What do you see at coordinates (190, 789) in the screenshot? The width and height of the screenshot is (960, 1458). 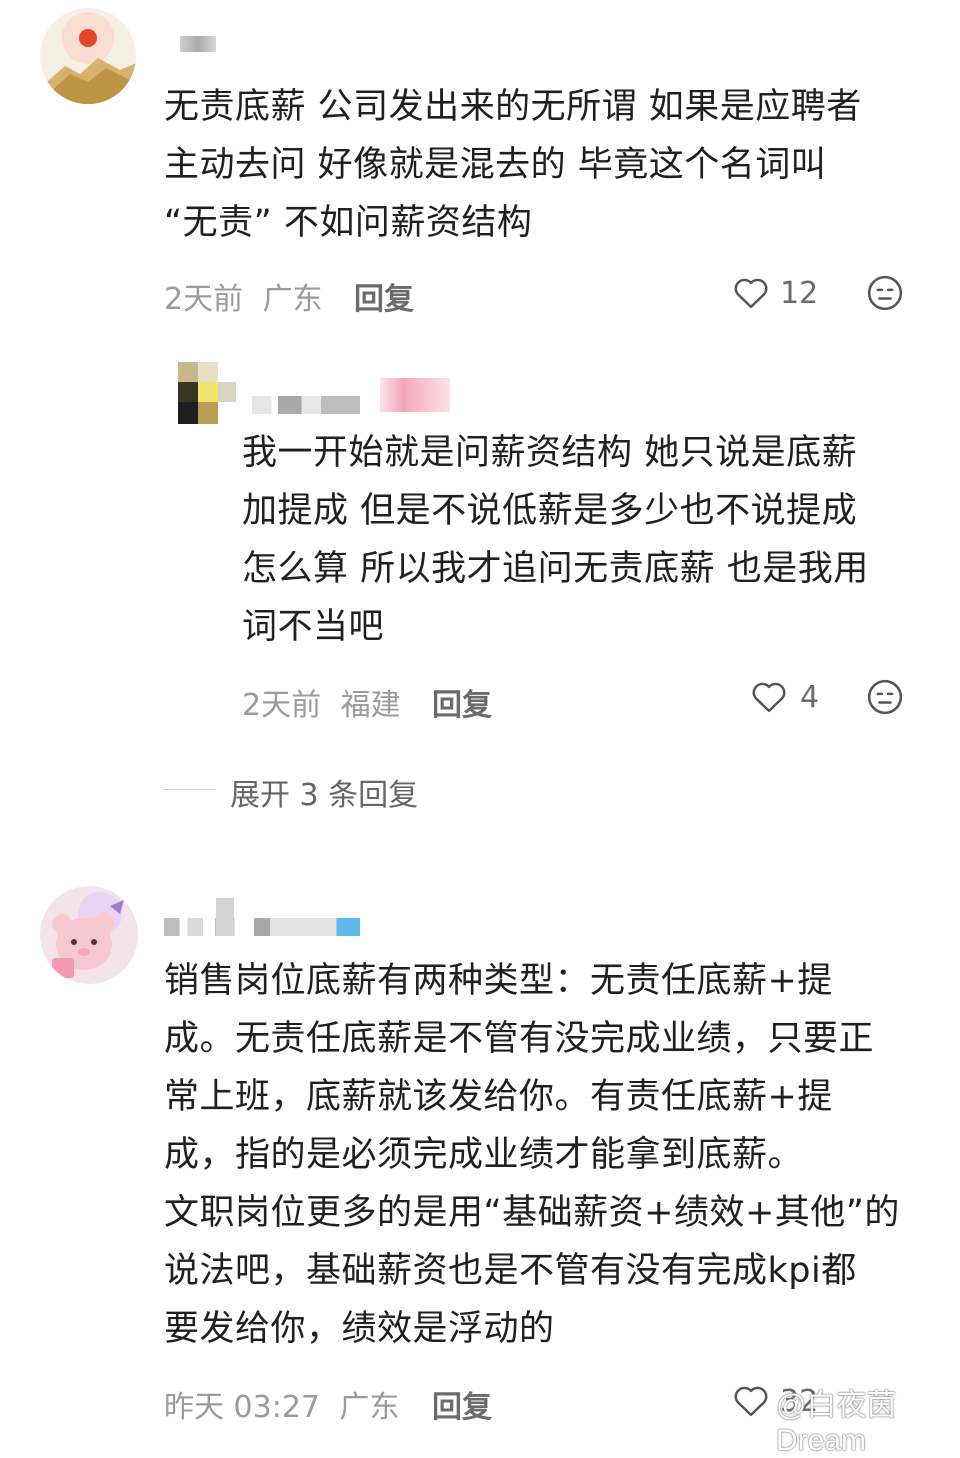 I see `expand-divider` at bounding box center [190, 789].